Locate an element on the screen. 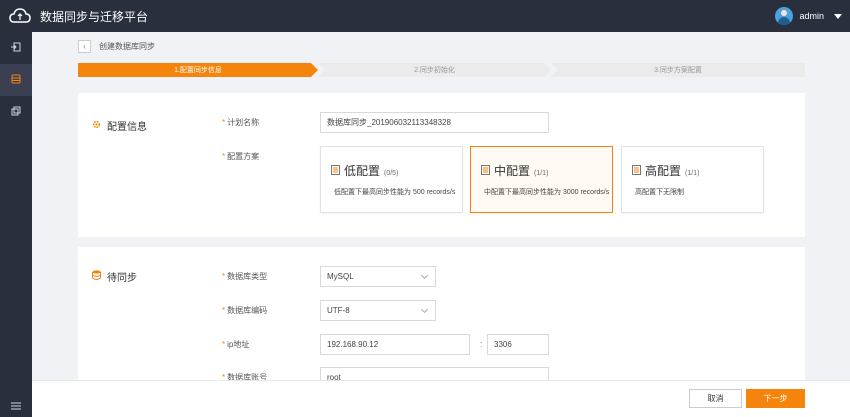  footer-bar: 取消 下一步 is located at coordinates (441, 398).